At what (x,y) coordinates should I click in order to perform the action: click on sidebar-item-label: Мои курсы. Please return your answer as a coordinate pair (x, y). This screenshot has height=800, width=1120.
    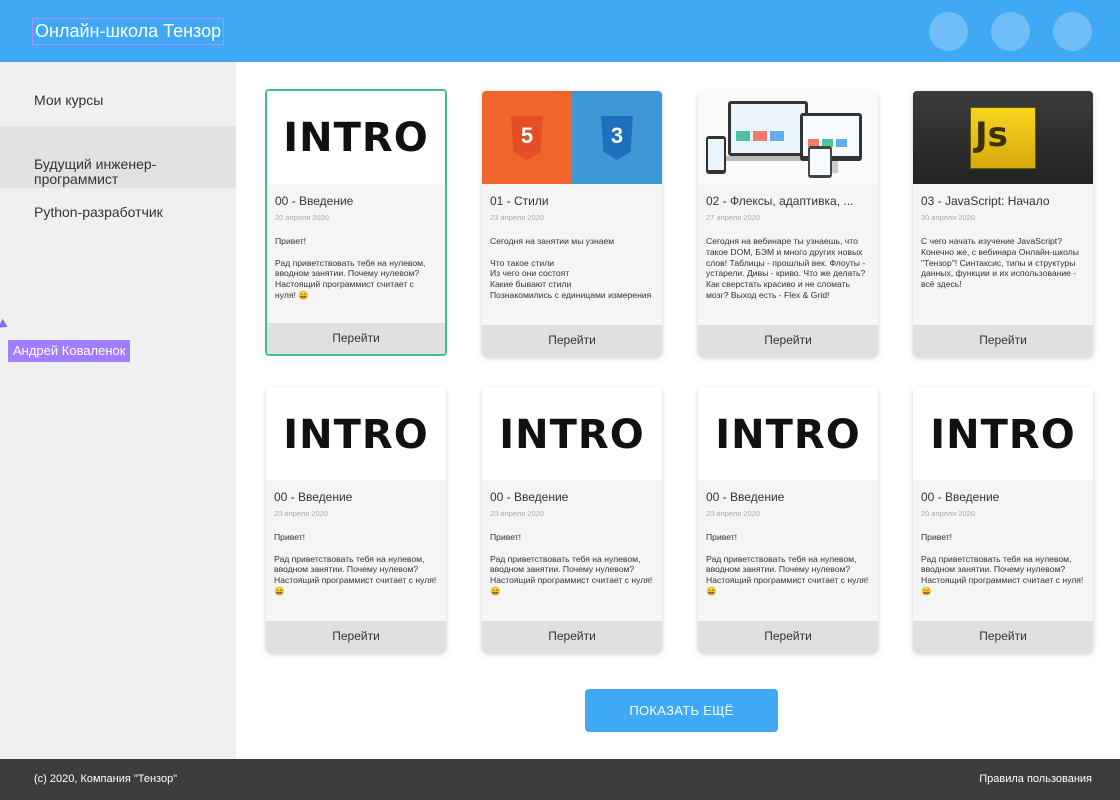
    Looking at the image, I should click on (69, 100).